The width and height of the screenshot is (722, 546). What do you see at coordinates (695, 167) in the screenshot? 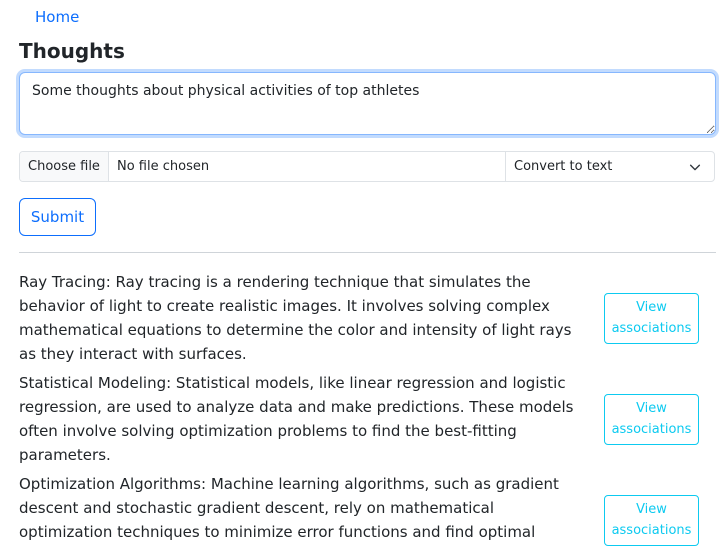
I see `chevron-down-icon` at bounding box center [695, 167].